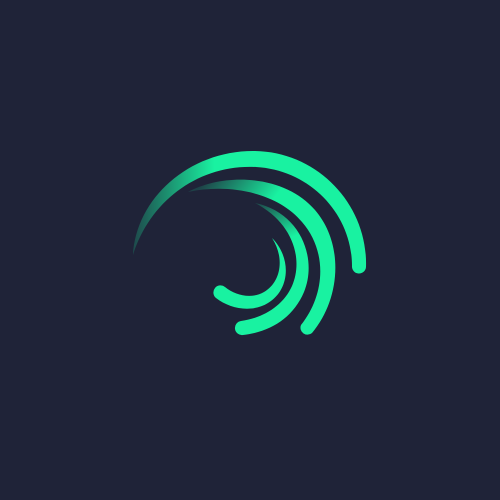 This screenshot has height=500, width=500. I want to click on inner-arc, so click(249, 273).